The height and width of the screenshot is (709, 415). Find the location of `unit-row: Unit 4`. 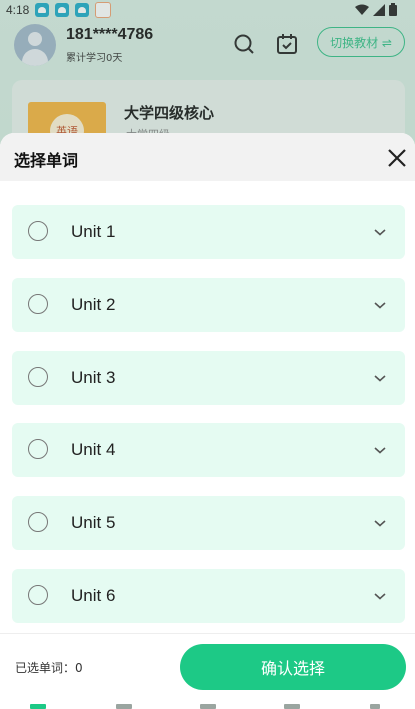

unit-row: Unit 4 is located at coordinates (208, 450).